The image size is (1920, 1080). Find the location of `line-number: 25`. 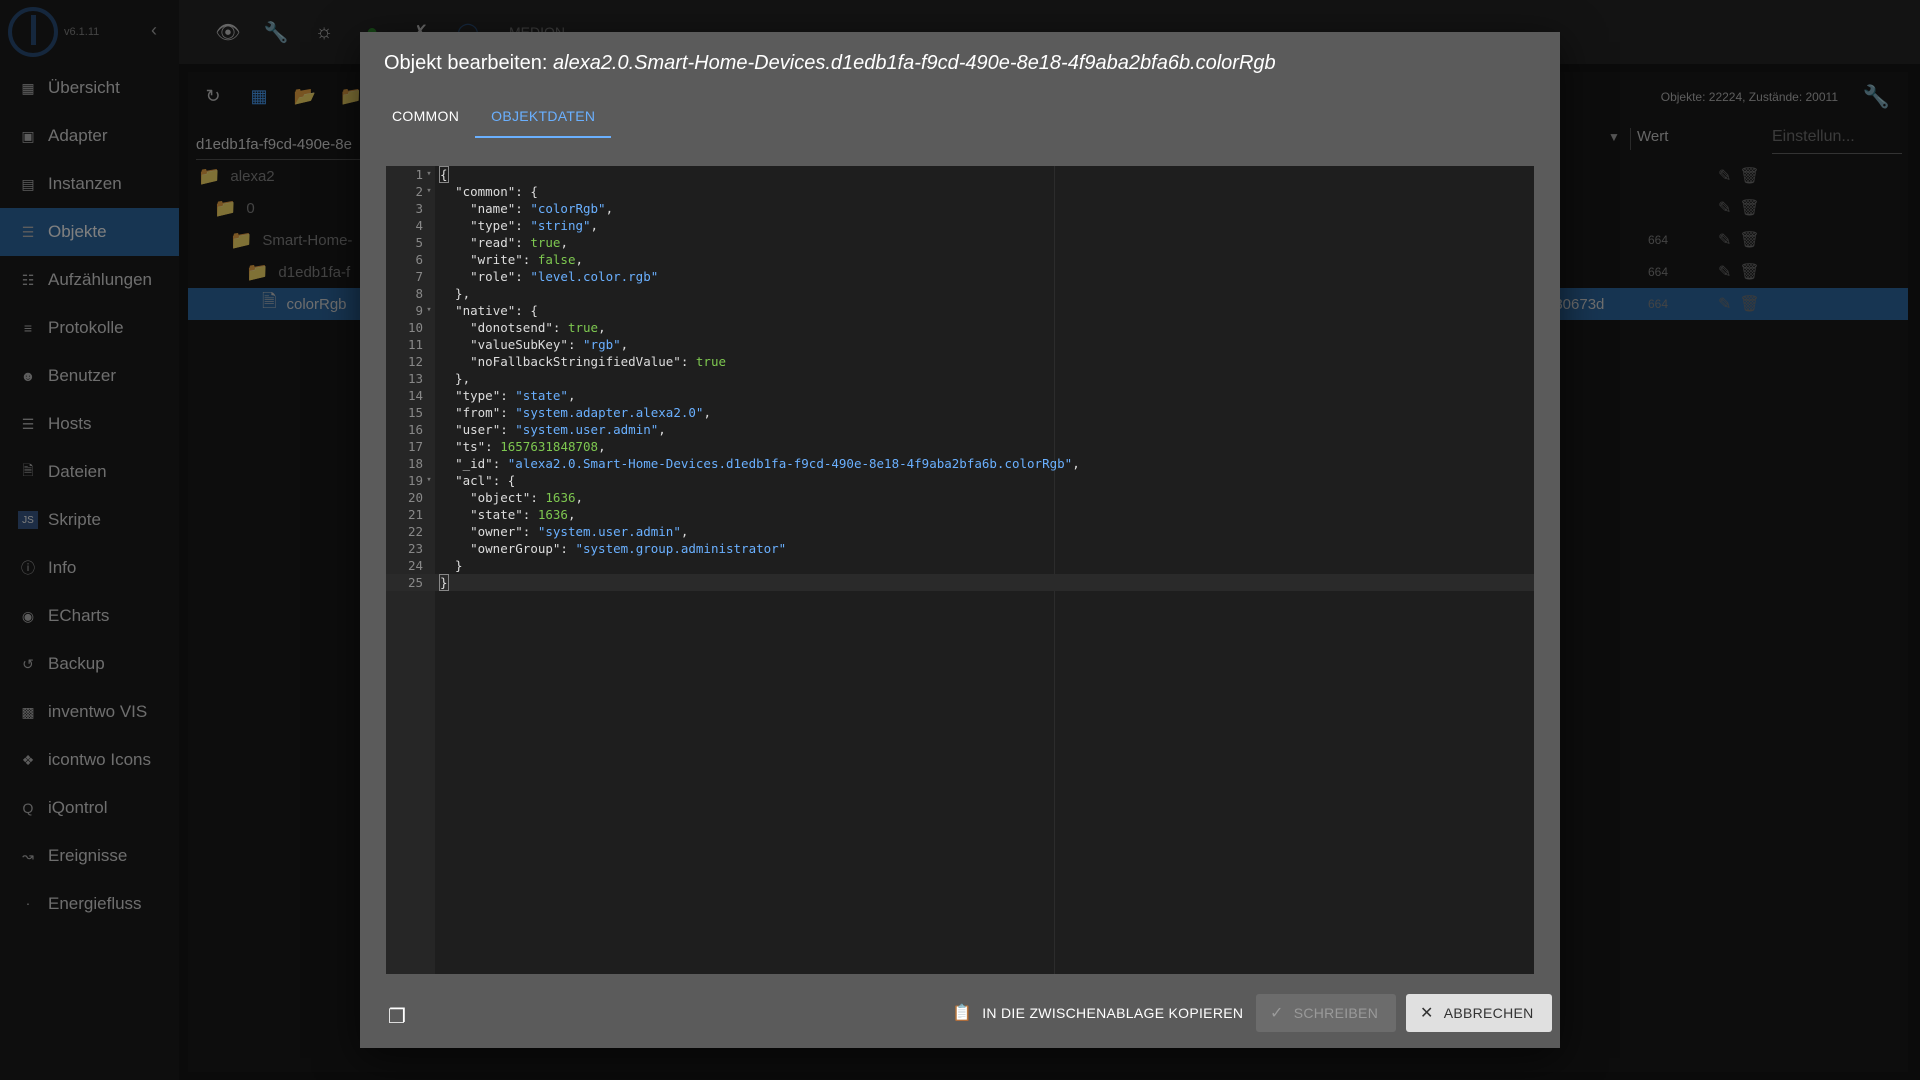

line-number: 25 is located at coordinates (415, 582).